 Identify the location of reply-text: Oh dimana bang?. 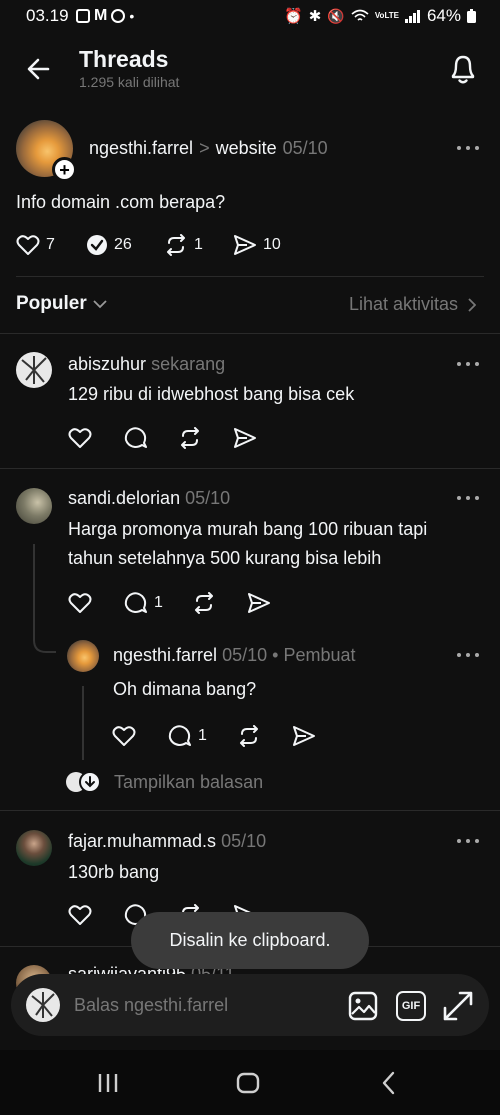
(185, 689).